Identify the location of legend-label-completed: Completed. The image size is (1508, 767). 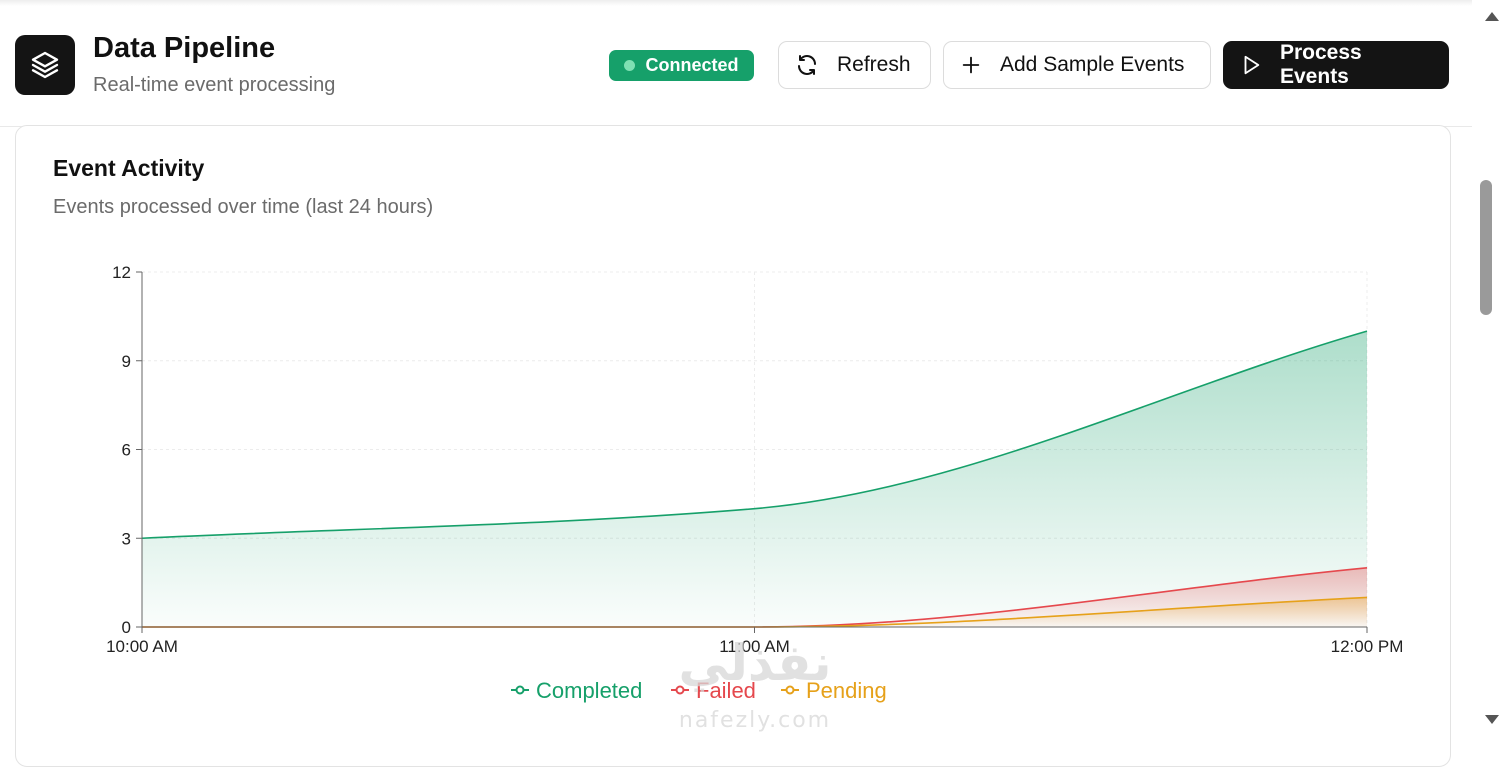
(589, 690).